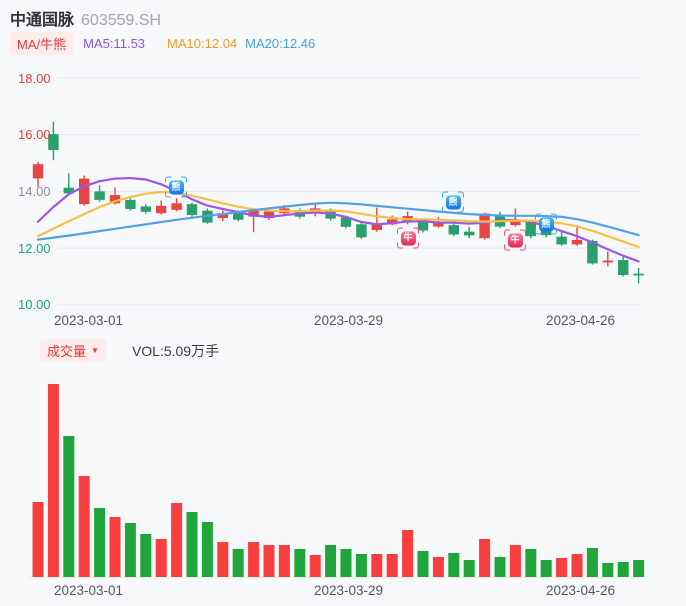  Describe the element at coordinates (34, 78) in the screenshot. I see `price-tick-label: 18.00` at that location.